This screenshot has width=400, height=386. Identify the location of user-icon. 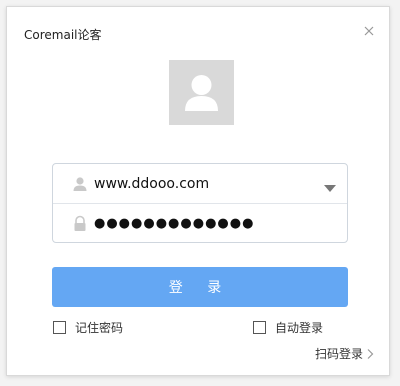
(80, 184).